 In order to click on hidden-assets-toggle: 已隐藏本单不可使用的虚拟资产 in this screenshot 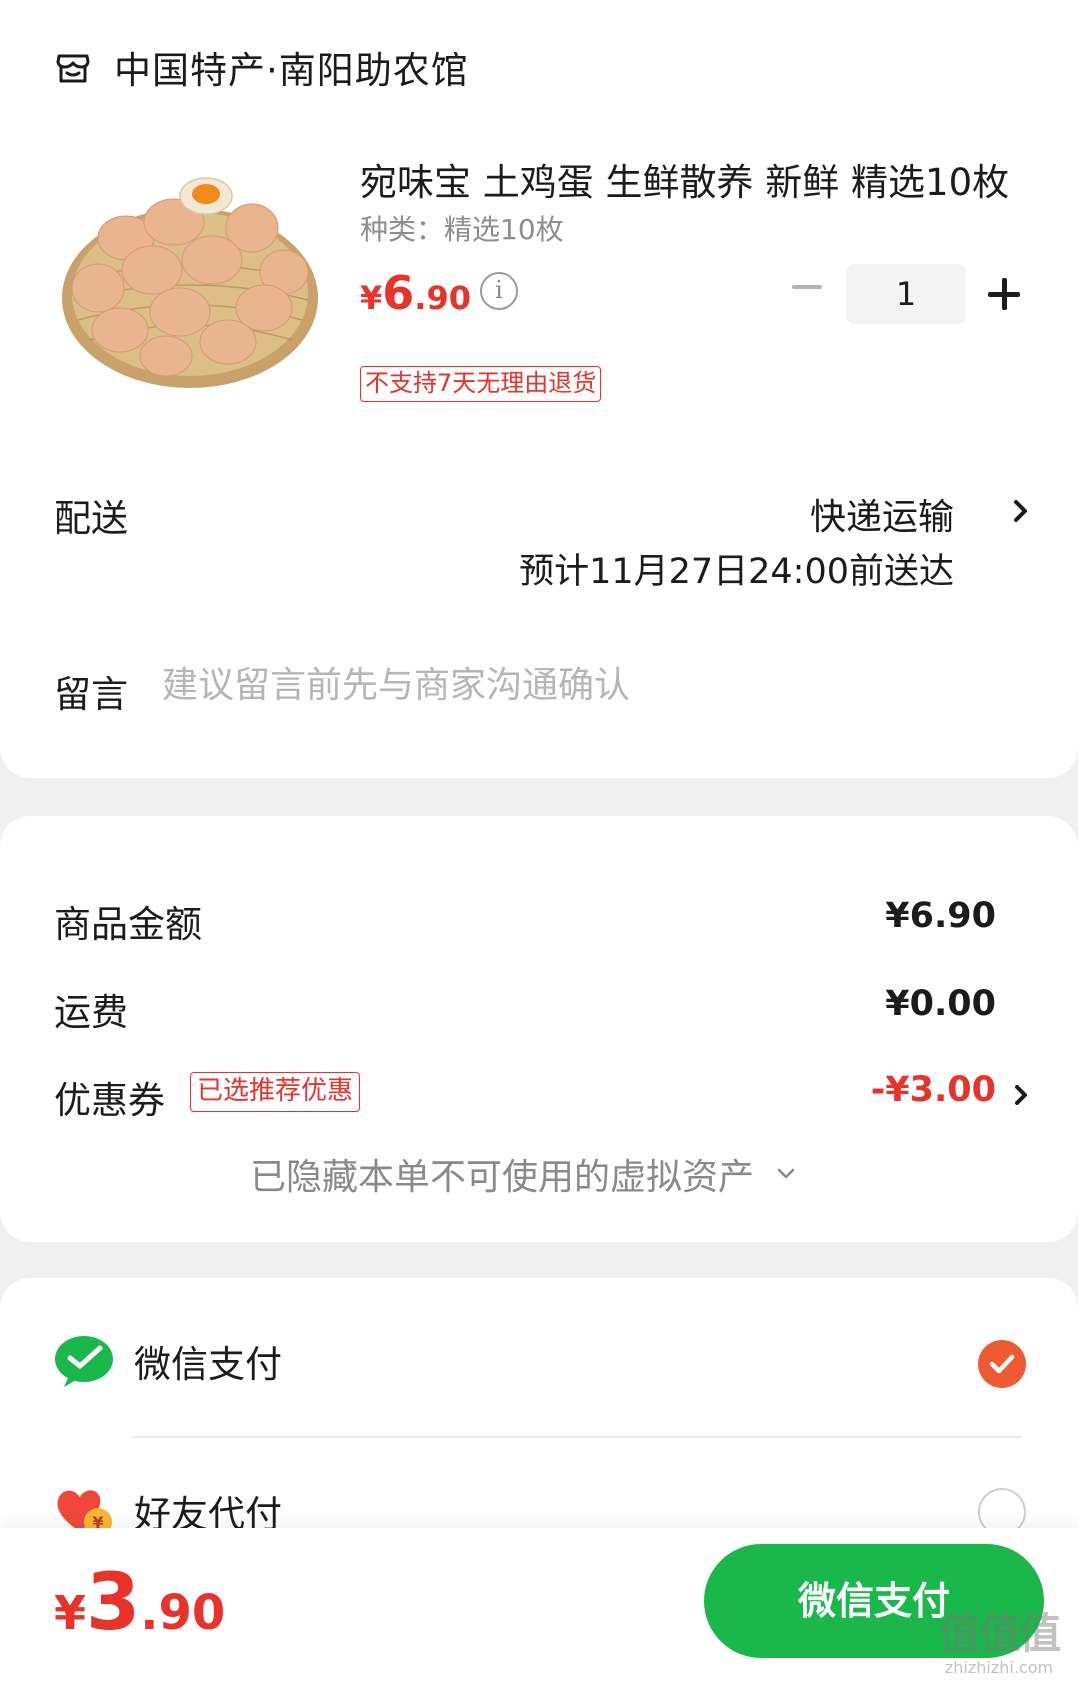, I will do `click(524, 1174)`.